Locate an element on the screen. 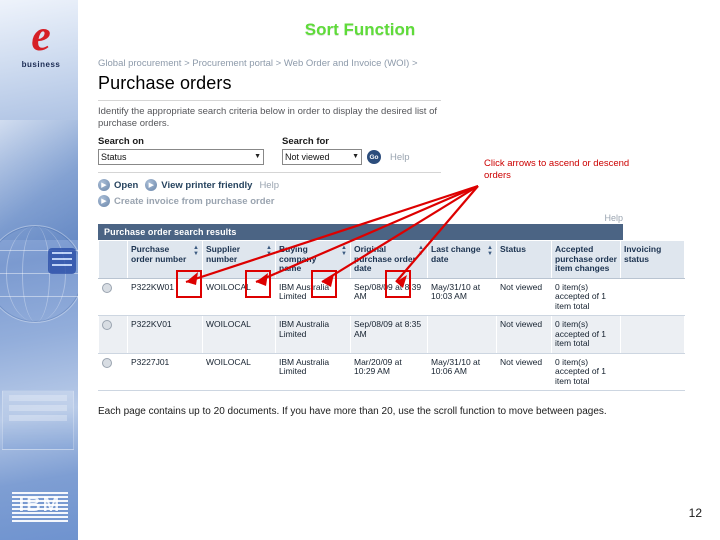  sort-arrows-supplier-number: ▲ ▼ is located at coordinates (269, 254).